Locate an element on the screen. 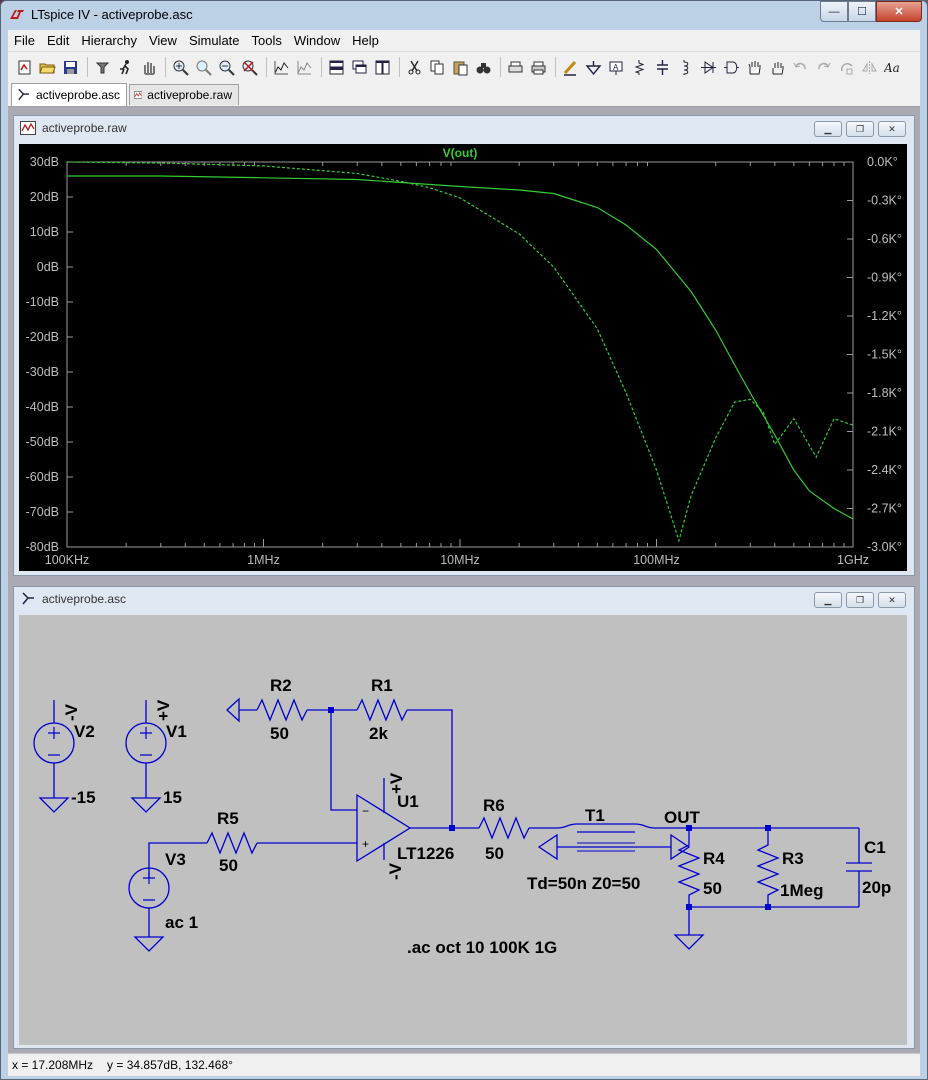 This screenshot has width=928, height=1080. menu-view: View is located at coordinates (163, 40).